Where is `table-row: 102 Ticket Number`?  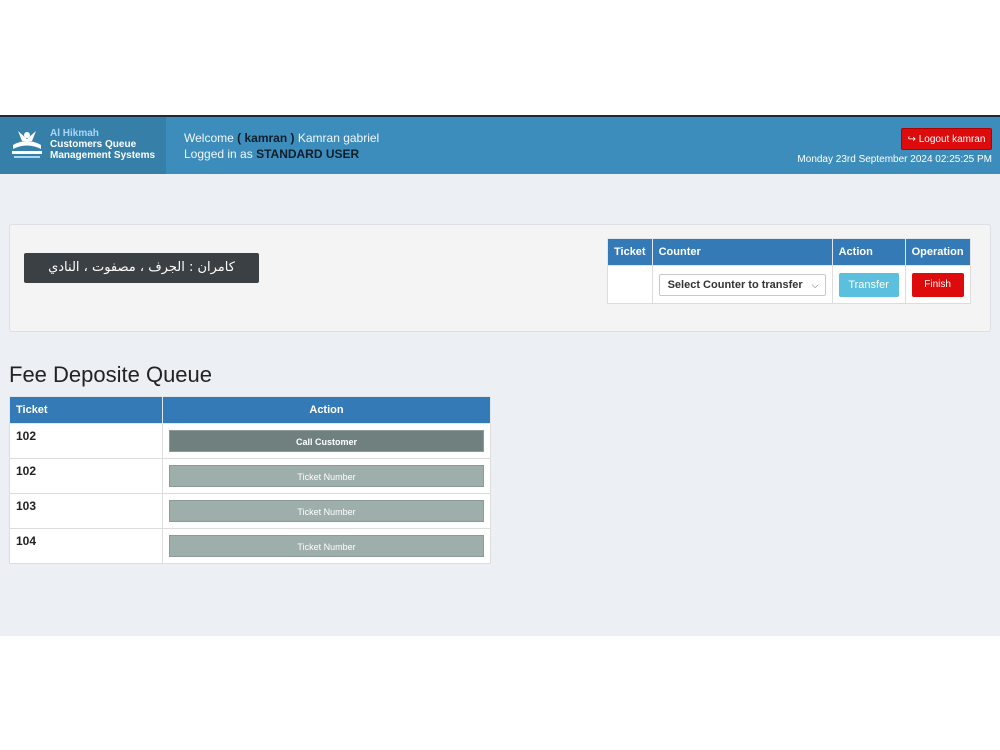
table-row: 102 Ticket Number is located at coordinates (250, 476).